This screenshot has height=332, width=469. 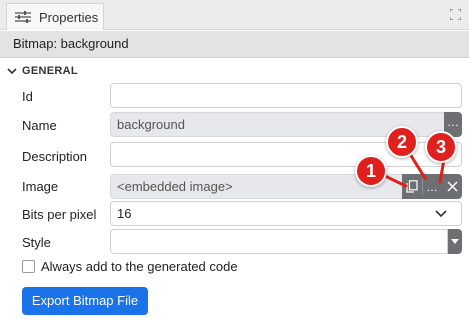 What do you see at coordinates (40, 186) in the screenshot?
I see `image-label: Image` at bounding box center [40, 186].